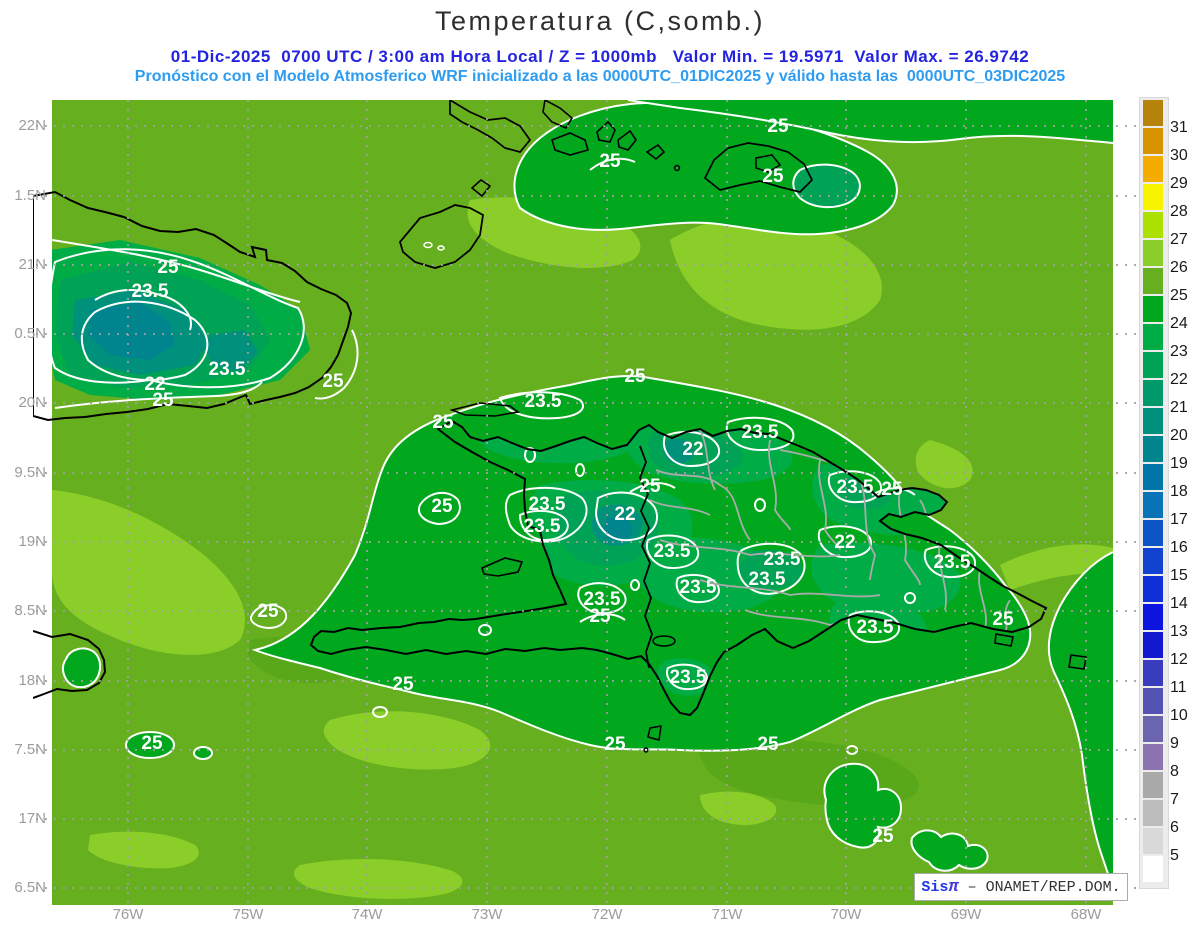  What do you see at coordinates (32, 125) in the screenshot?
I see `y-axis-label: 22N` at bounding box center [32, 125].